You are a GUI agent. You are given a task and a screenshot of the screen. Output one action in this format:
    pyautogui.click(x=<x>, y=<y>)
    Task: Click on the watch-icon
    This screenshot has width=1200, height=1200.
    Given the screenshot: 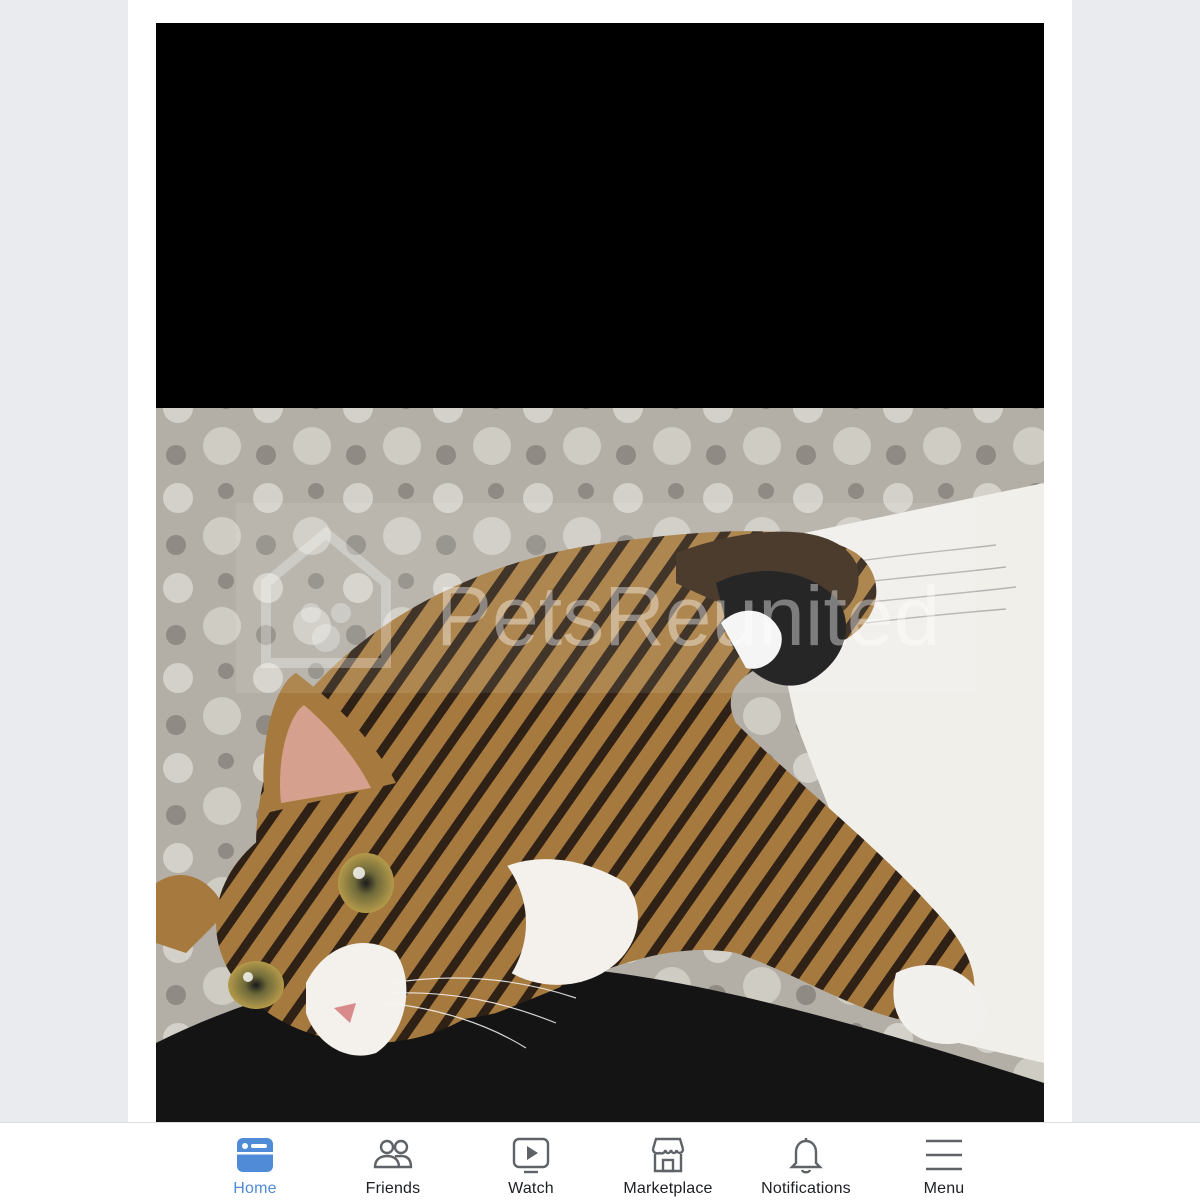 What is the action you would take?
    pyautogui.click(x=531, y=1155)
    